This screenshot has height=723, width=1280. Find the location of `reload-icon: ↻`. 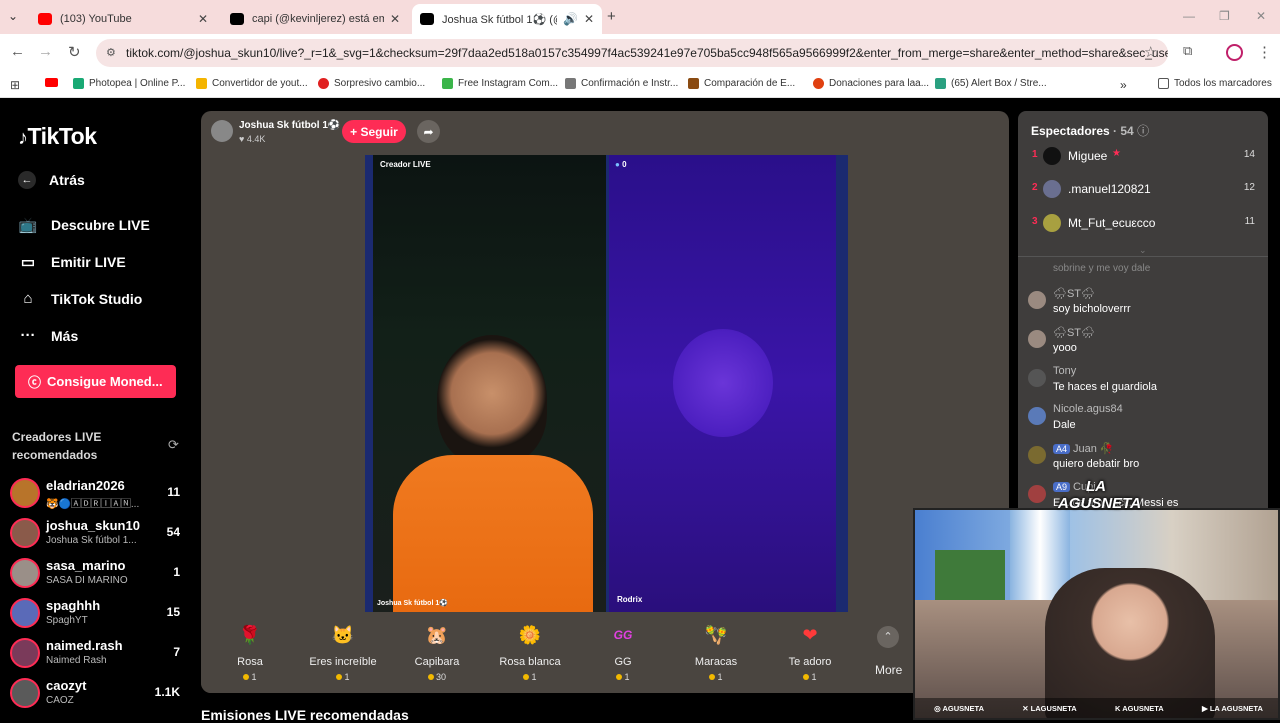

reload-icon: ↻ is located at coordinates (74, 52).